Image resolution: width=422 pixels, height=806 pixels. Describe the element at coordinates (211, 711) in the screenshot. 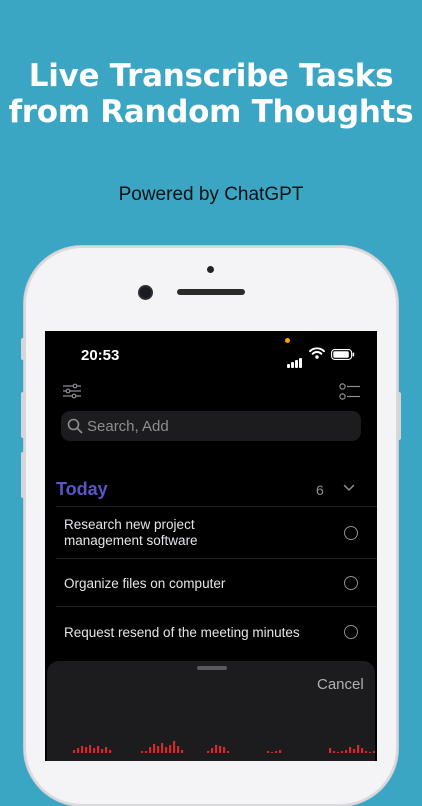

I see `voice-input-sheet: Cancel` at that location.